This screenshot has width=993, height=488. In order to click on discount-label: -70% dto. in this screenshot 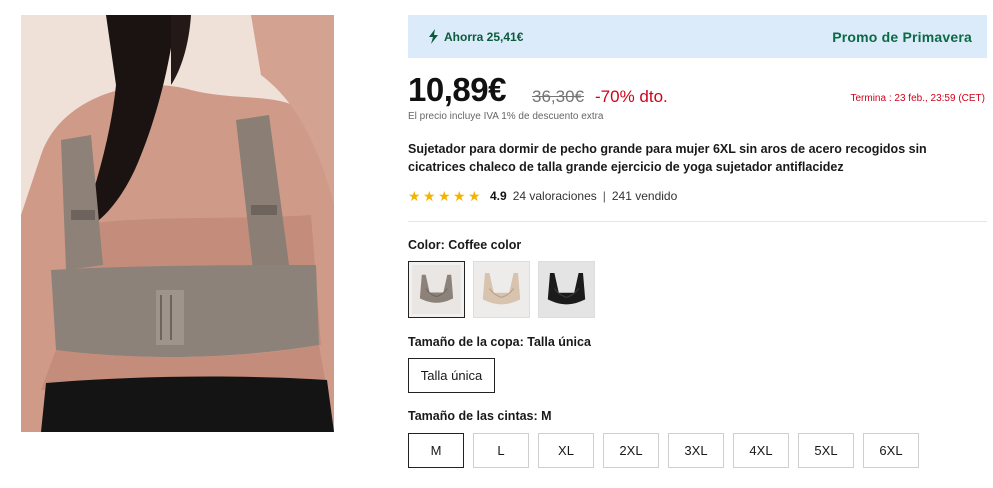, I will do `click(631, 96)`.